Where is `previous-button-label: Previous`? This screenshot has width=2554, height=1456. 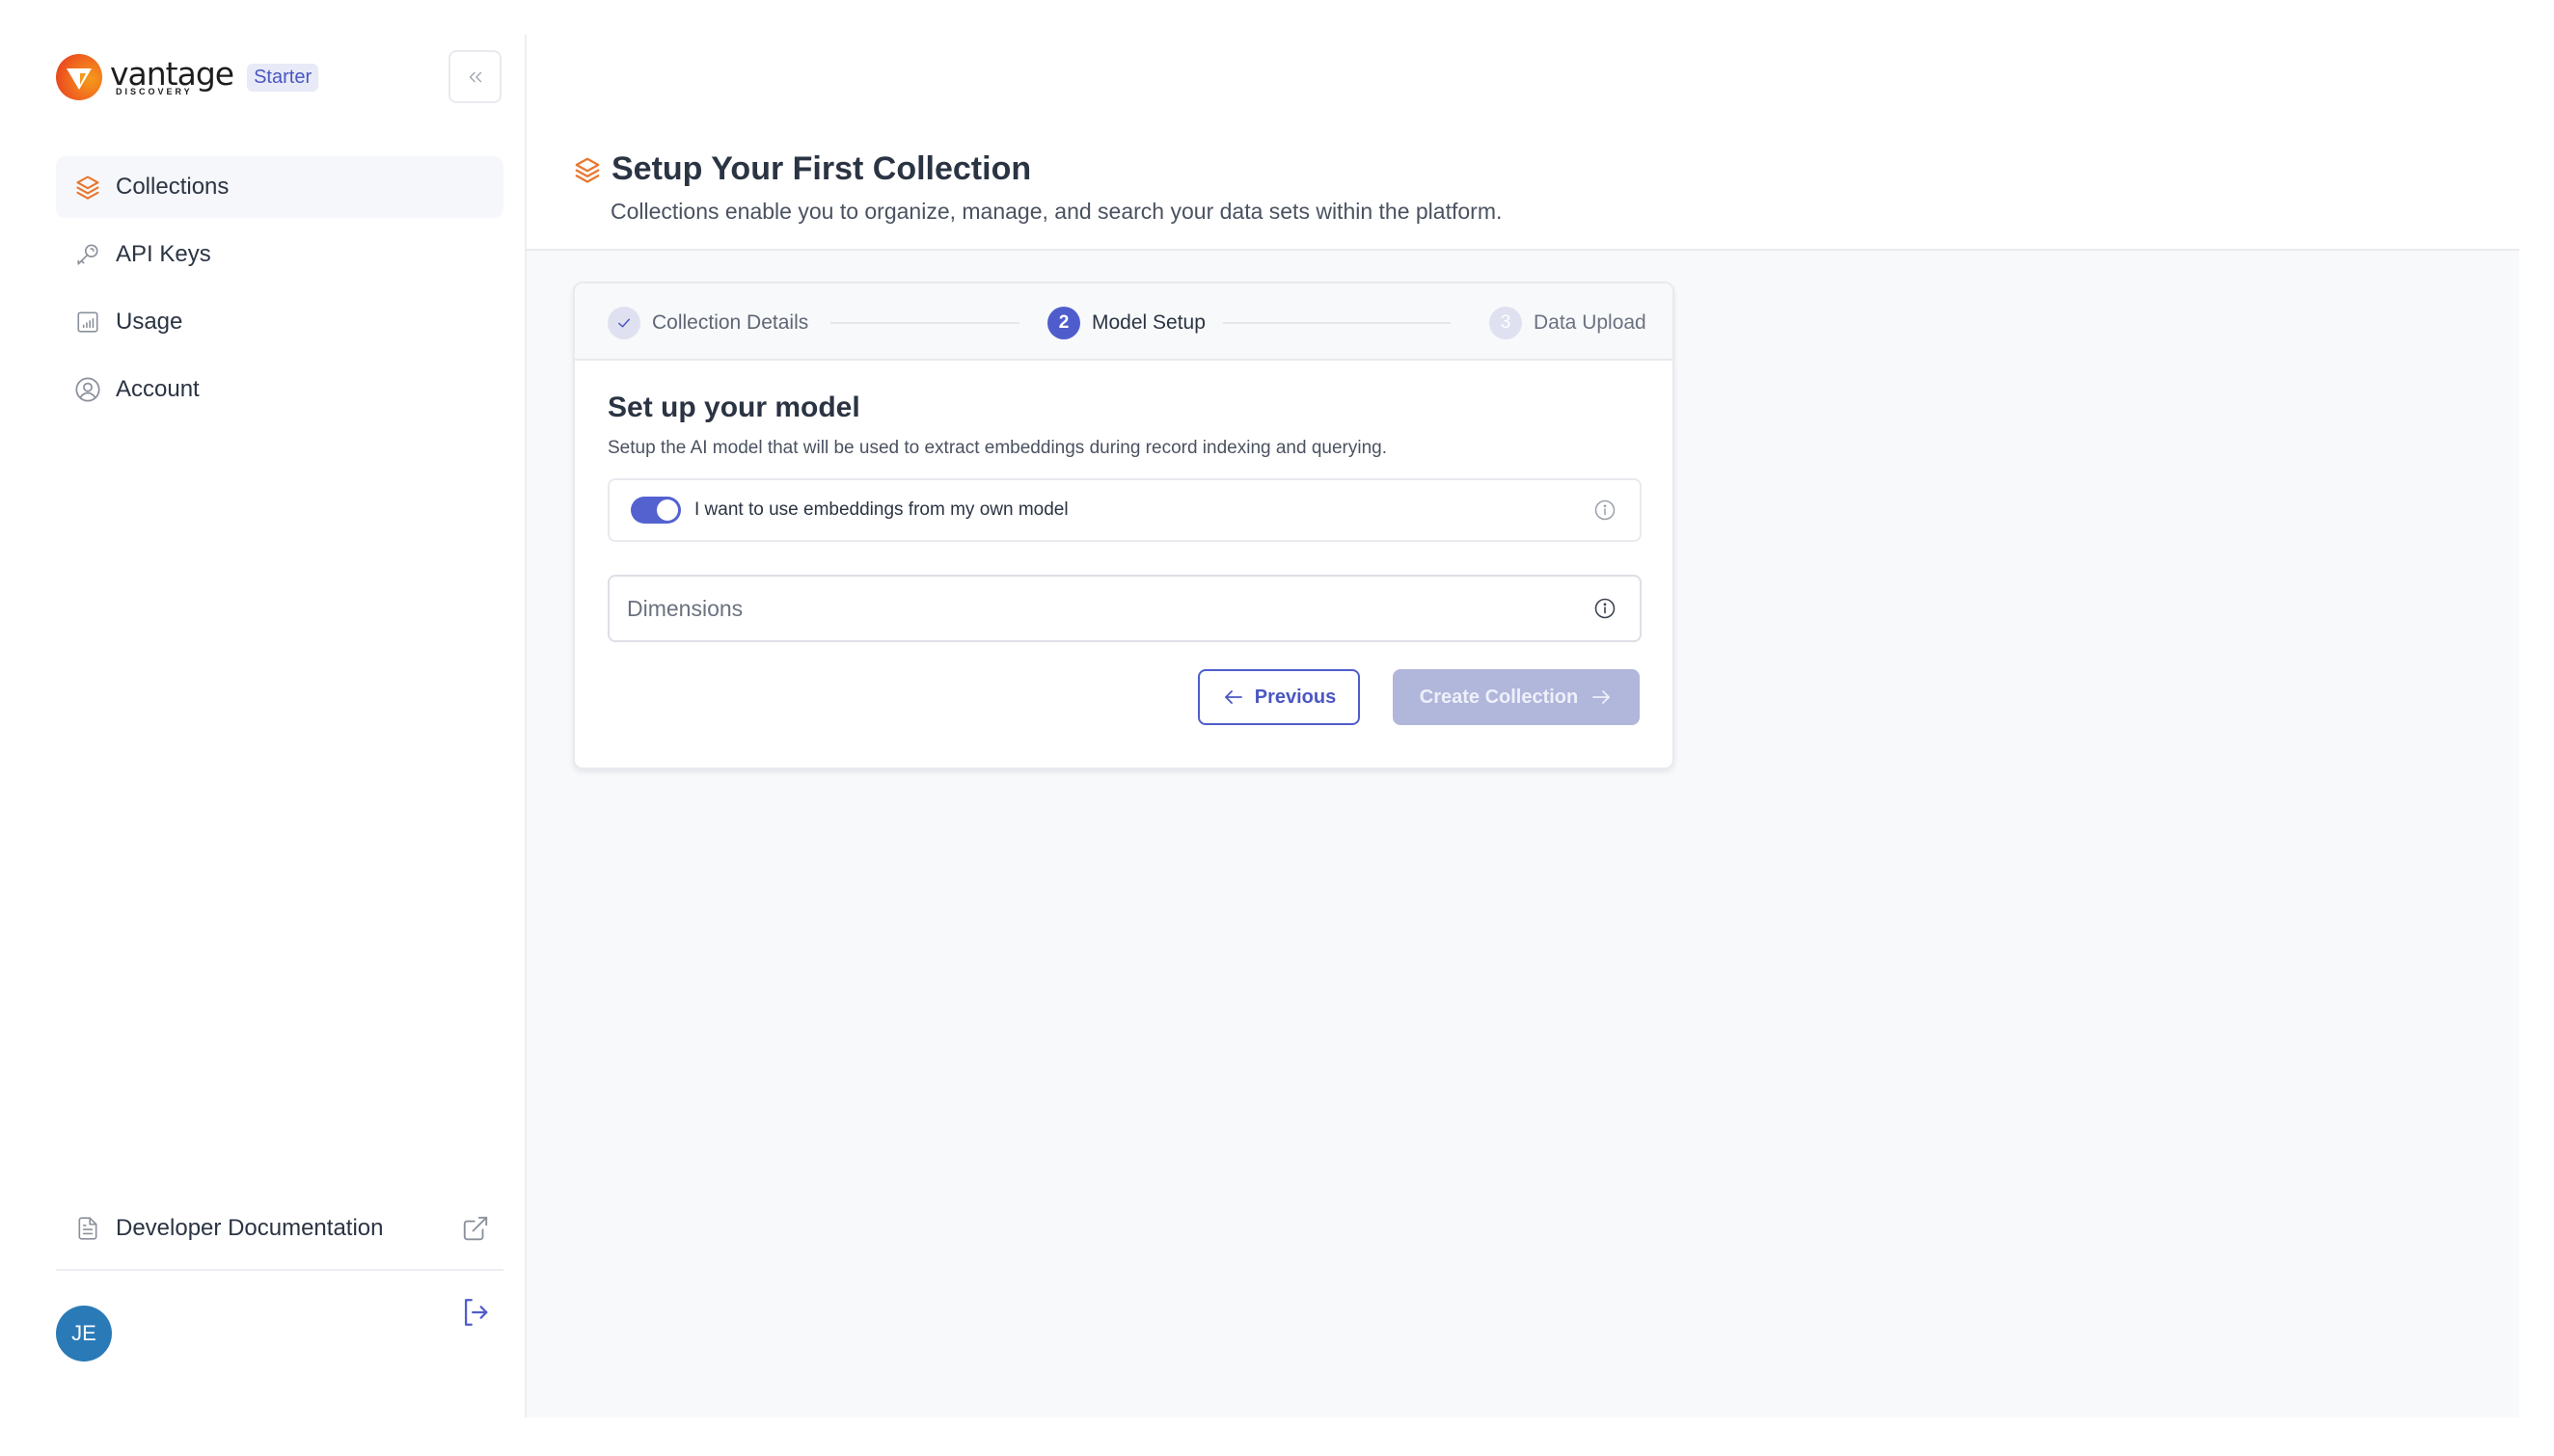
previous-button-label: Previous is located at coordinates (1295, 697).